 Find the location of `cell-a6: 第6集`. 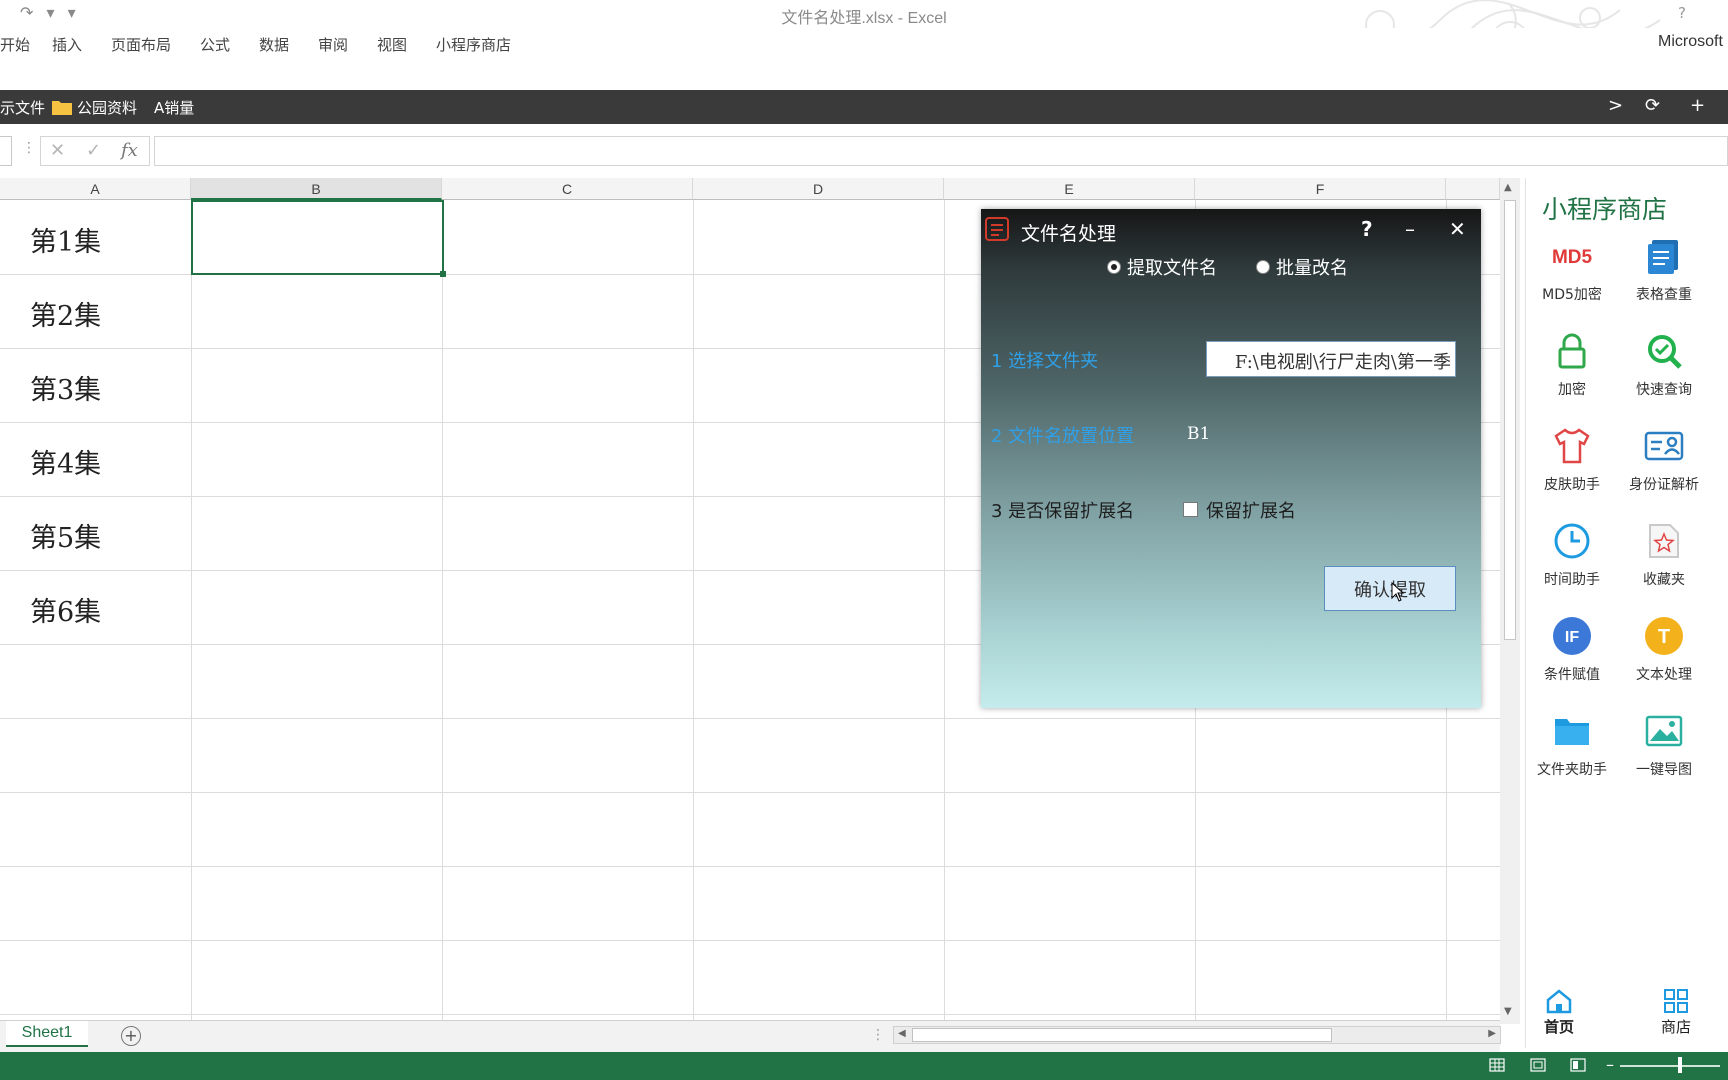

cell-a6: 第6集 is located at coordinates (65, 609).